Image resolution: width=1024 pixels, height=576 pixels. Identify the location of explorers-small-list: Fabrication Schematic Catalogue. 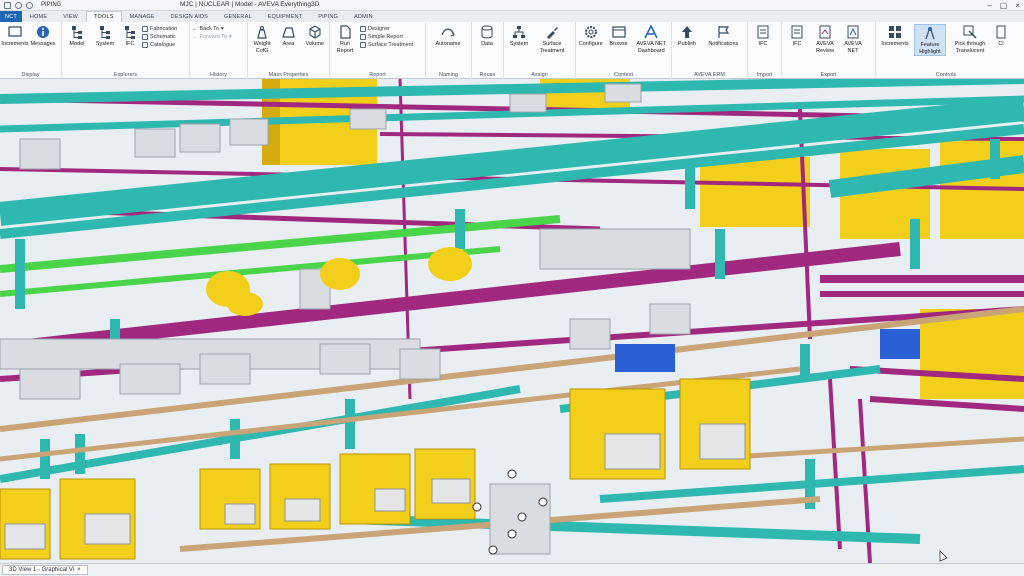
(159, 36).